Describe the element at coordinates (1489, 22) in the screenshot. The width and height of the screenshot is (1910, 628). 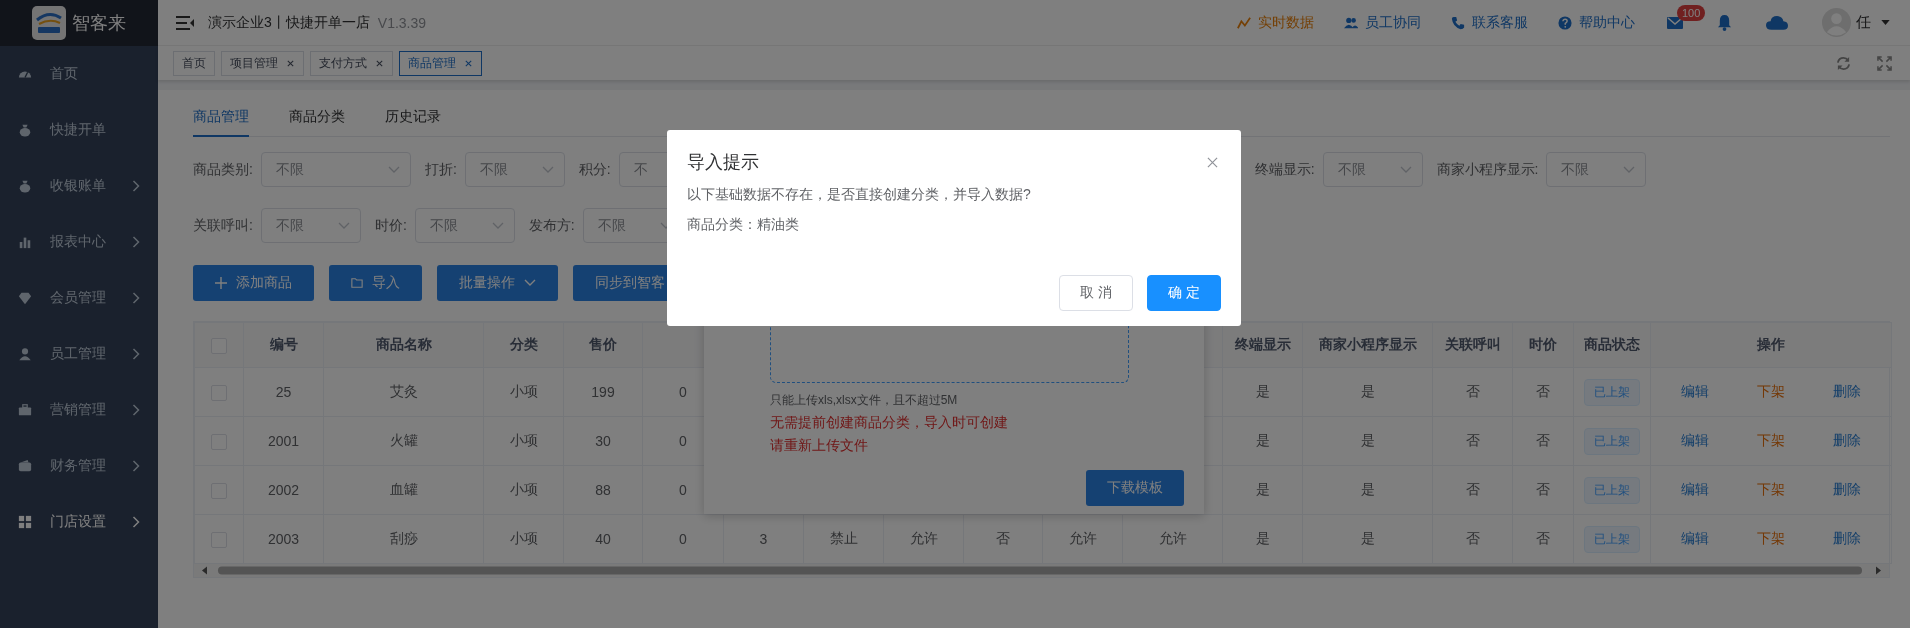
I see `header-link: 联系客服` at that location.